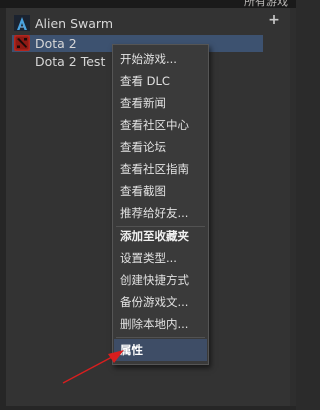 This screenshot has height=410, width=320. I want to click on menu-item-create-shortcut: 创建快捷方式, so click(160, 280).